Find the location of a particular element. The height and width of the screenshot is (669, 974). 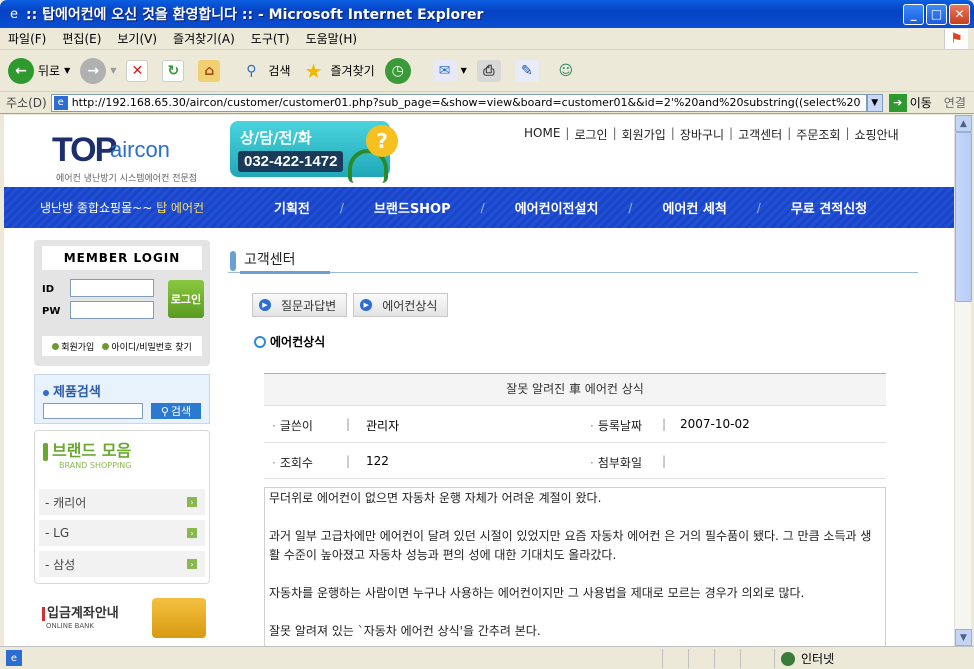

favorites-label: 즐겨찾기 is located at coordinates (352, 71).